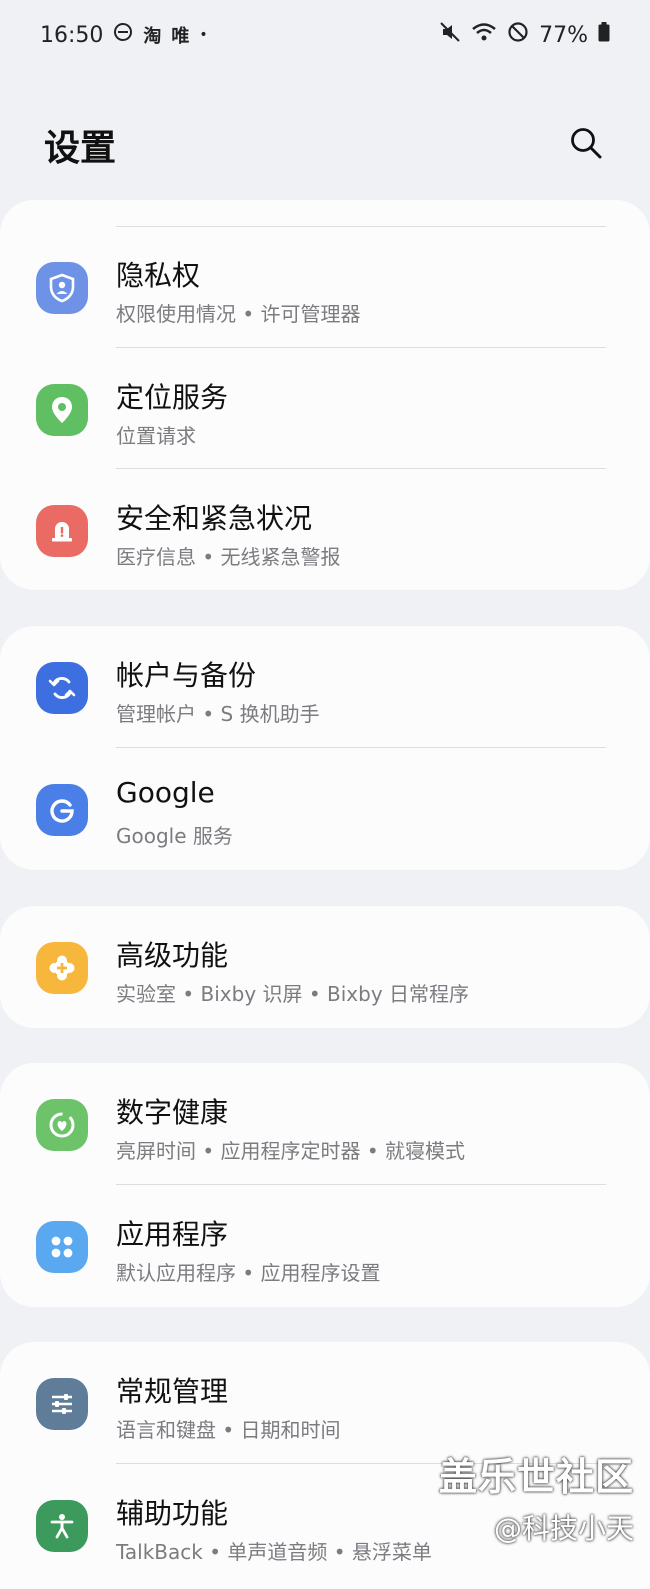 This screenshot has width=650, height=1589. Describe the element at coordinates (563, 1528) in the screenshot. I see `watermark-handle: @科技小天` at that location.